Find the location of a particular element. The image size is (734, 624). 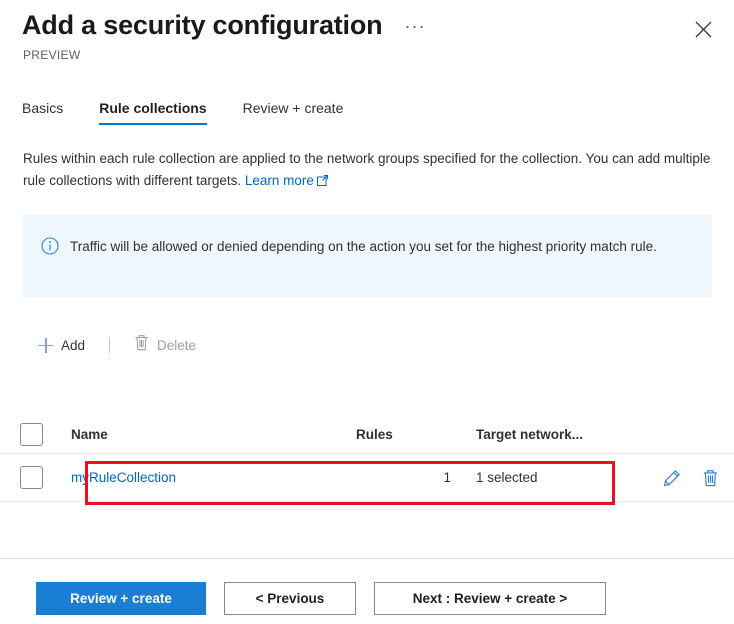

close-icon is located at coordinates (703, 29).